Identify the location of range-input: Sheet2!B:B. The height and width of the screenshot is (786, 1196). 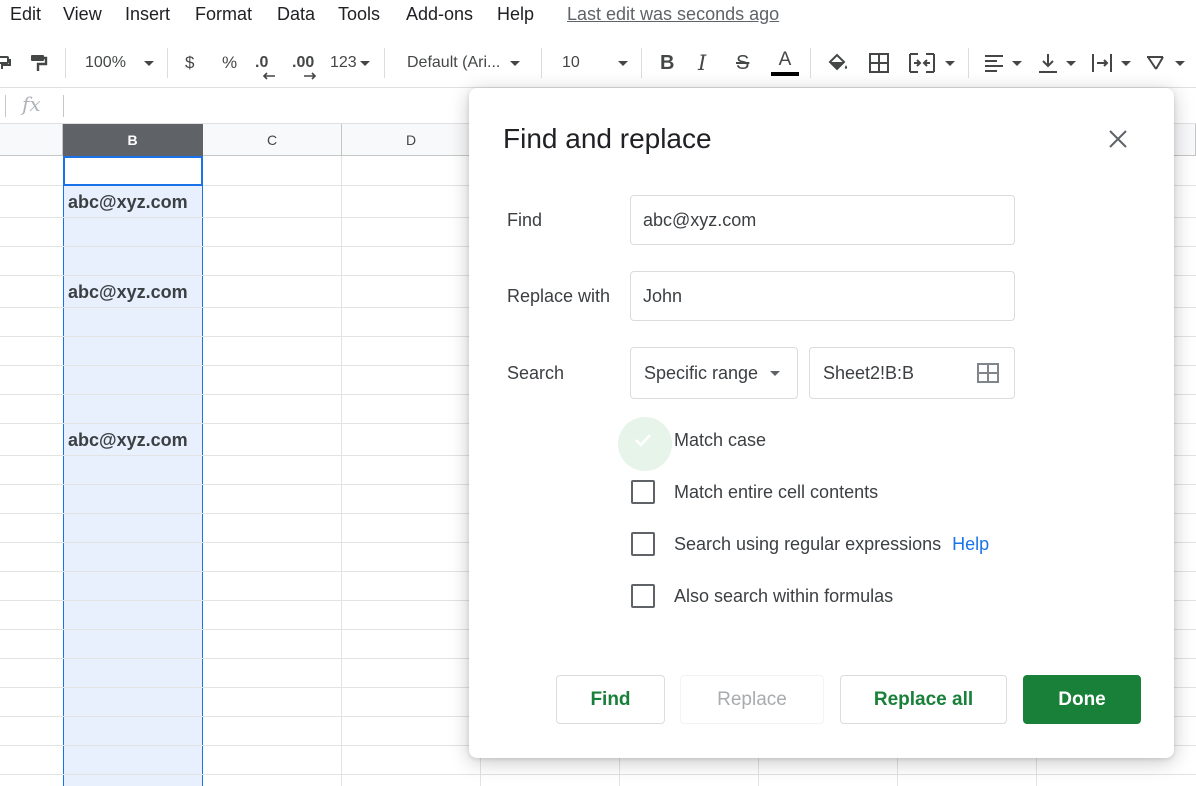
(912, 373).